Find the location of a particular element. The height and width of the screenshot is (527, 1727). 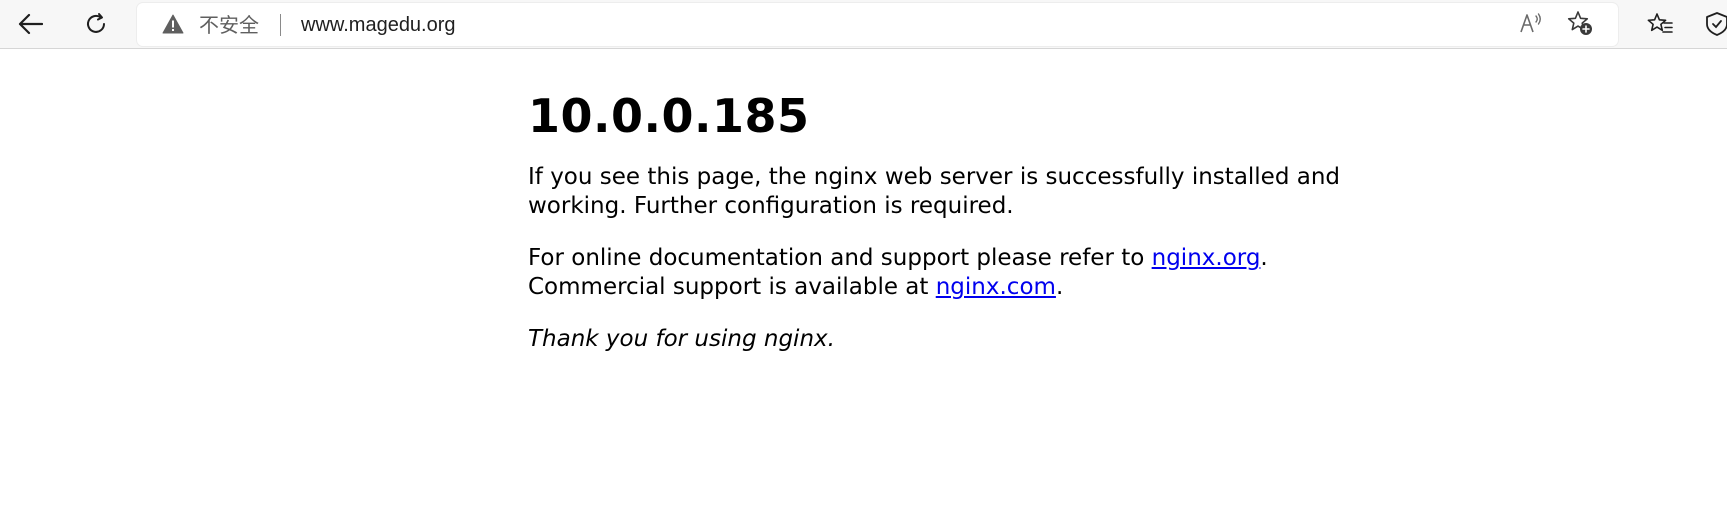

refresh-icon is located at coordinates (96, 24).